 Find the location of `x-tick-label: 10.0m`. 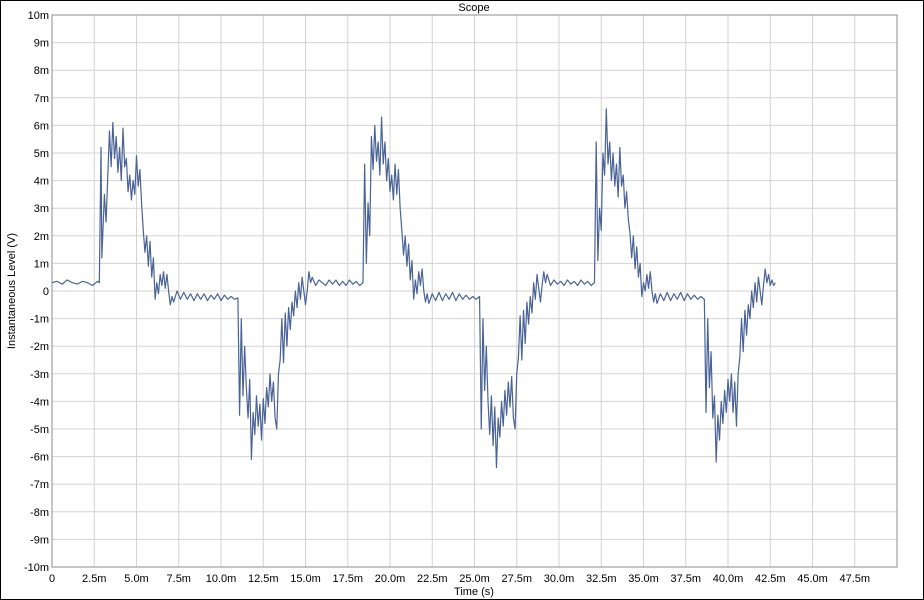

x-tick-label: 10.0m is located at coordinates (221, 579).